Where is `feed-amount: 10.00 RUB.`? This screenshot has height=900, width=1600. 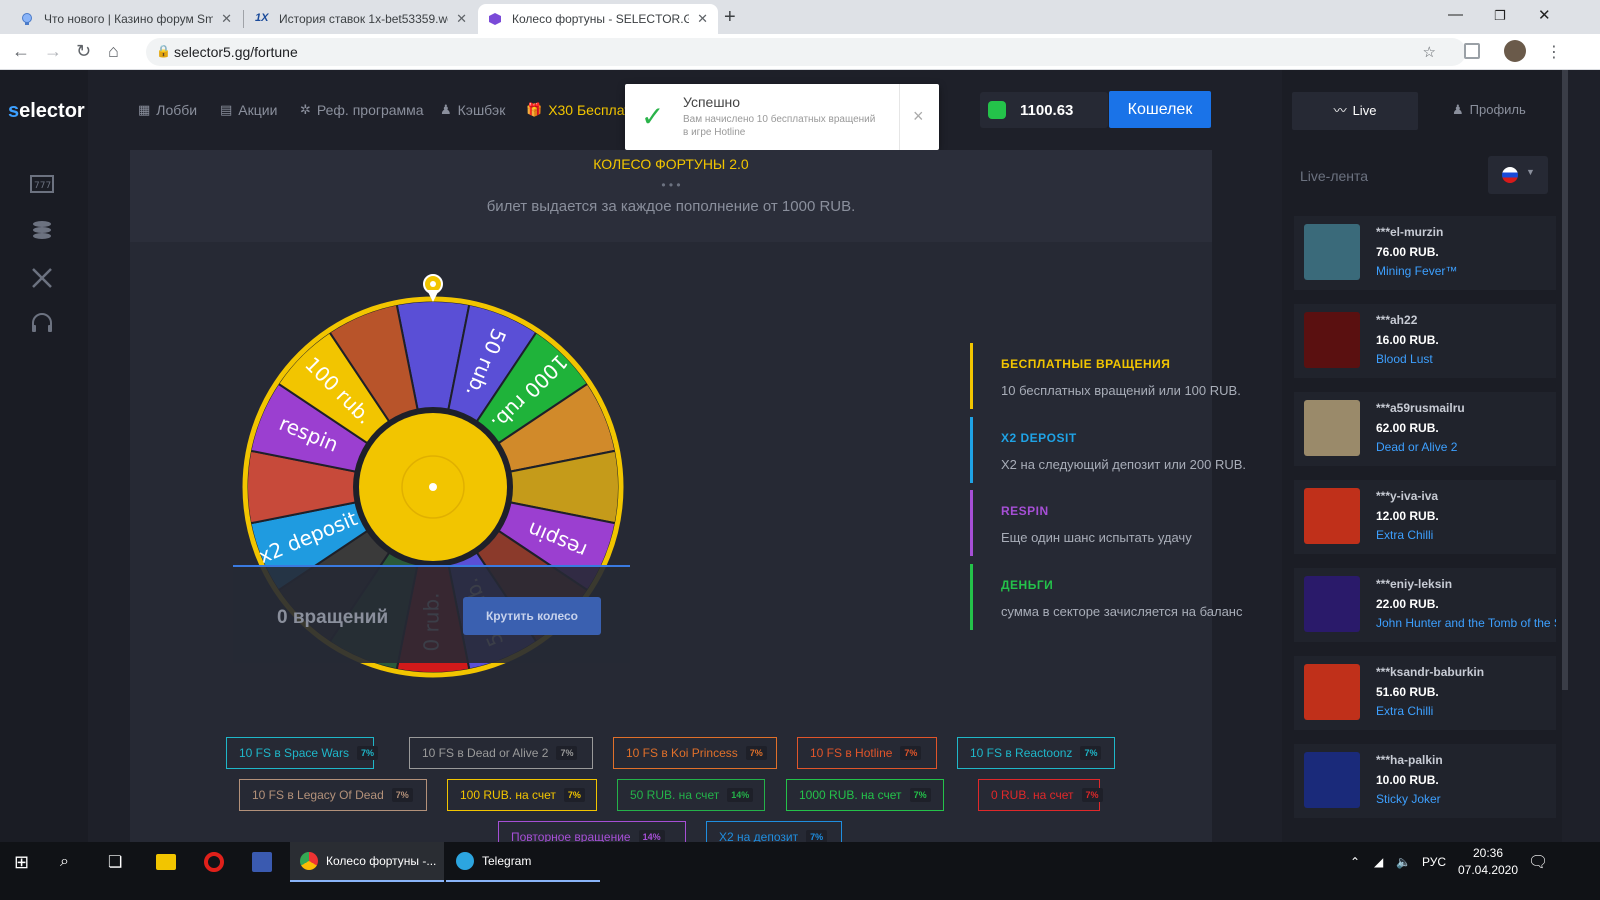
feed-amount: 10.00 RUB. is located at coordinates (1407, 780).